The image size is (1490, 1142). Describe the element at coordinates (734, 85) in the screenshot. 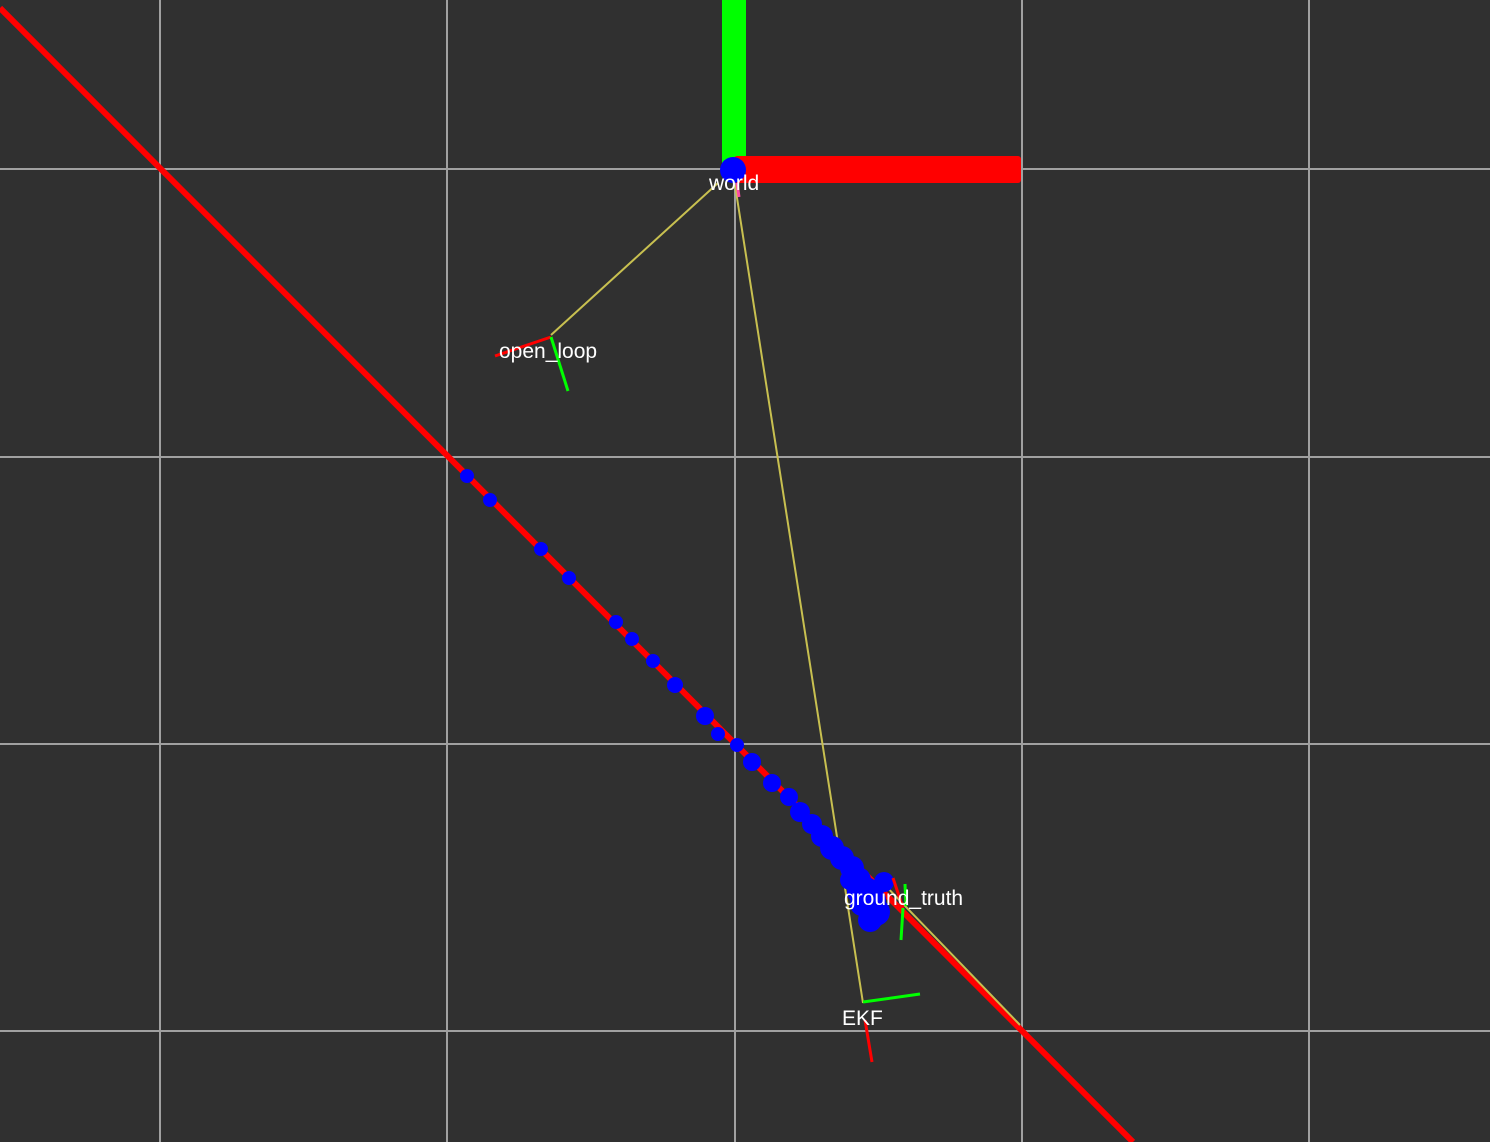

I see `world-y-axis` at that location.